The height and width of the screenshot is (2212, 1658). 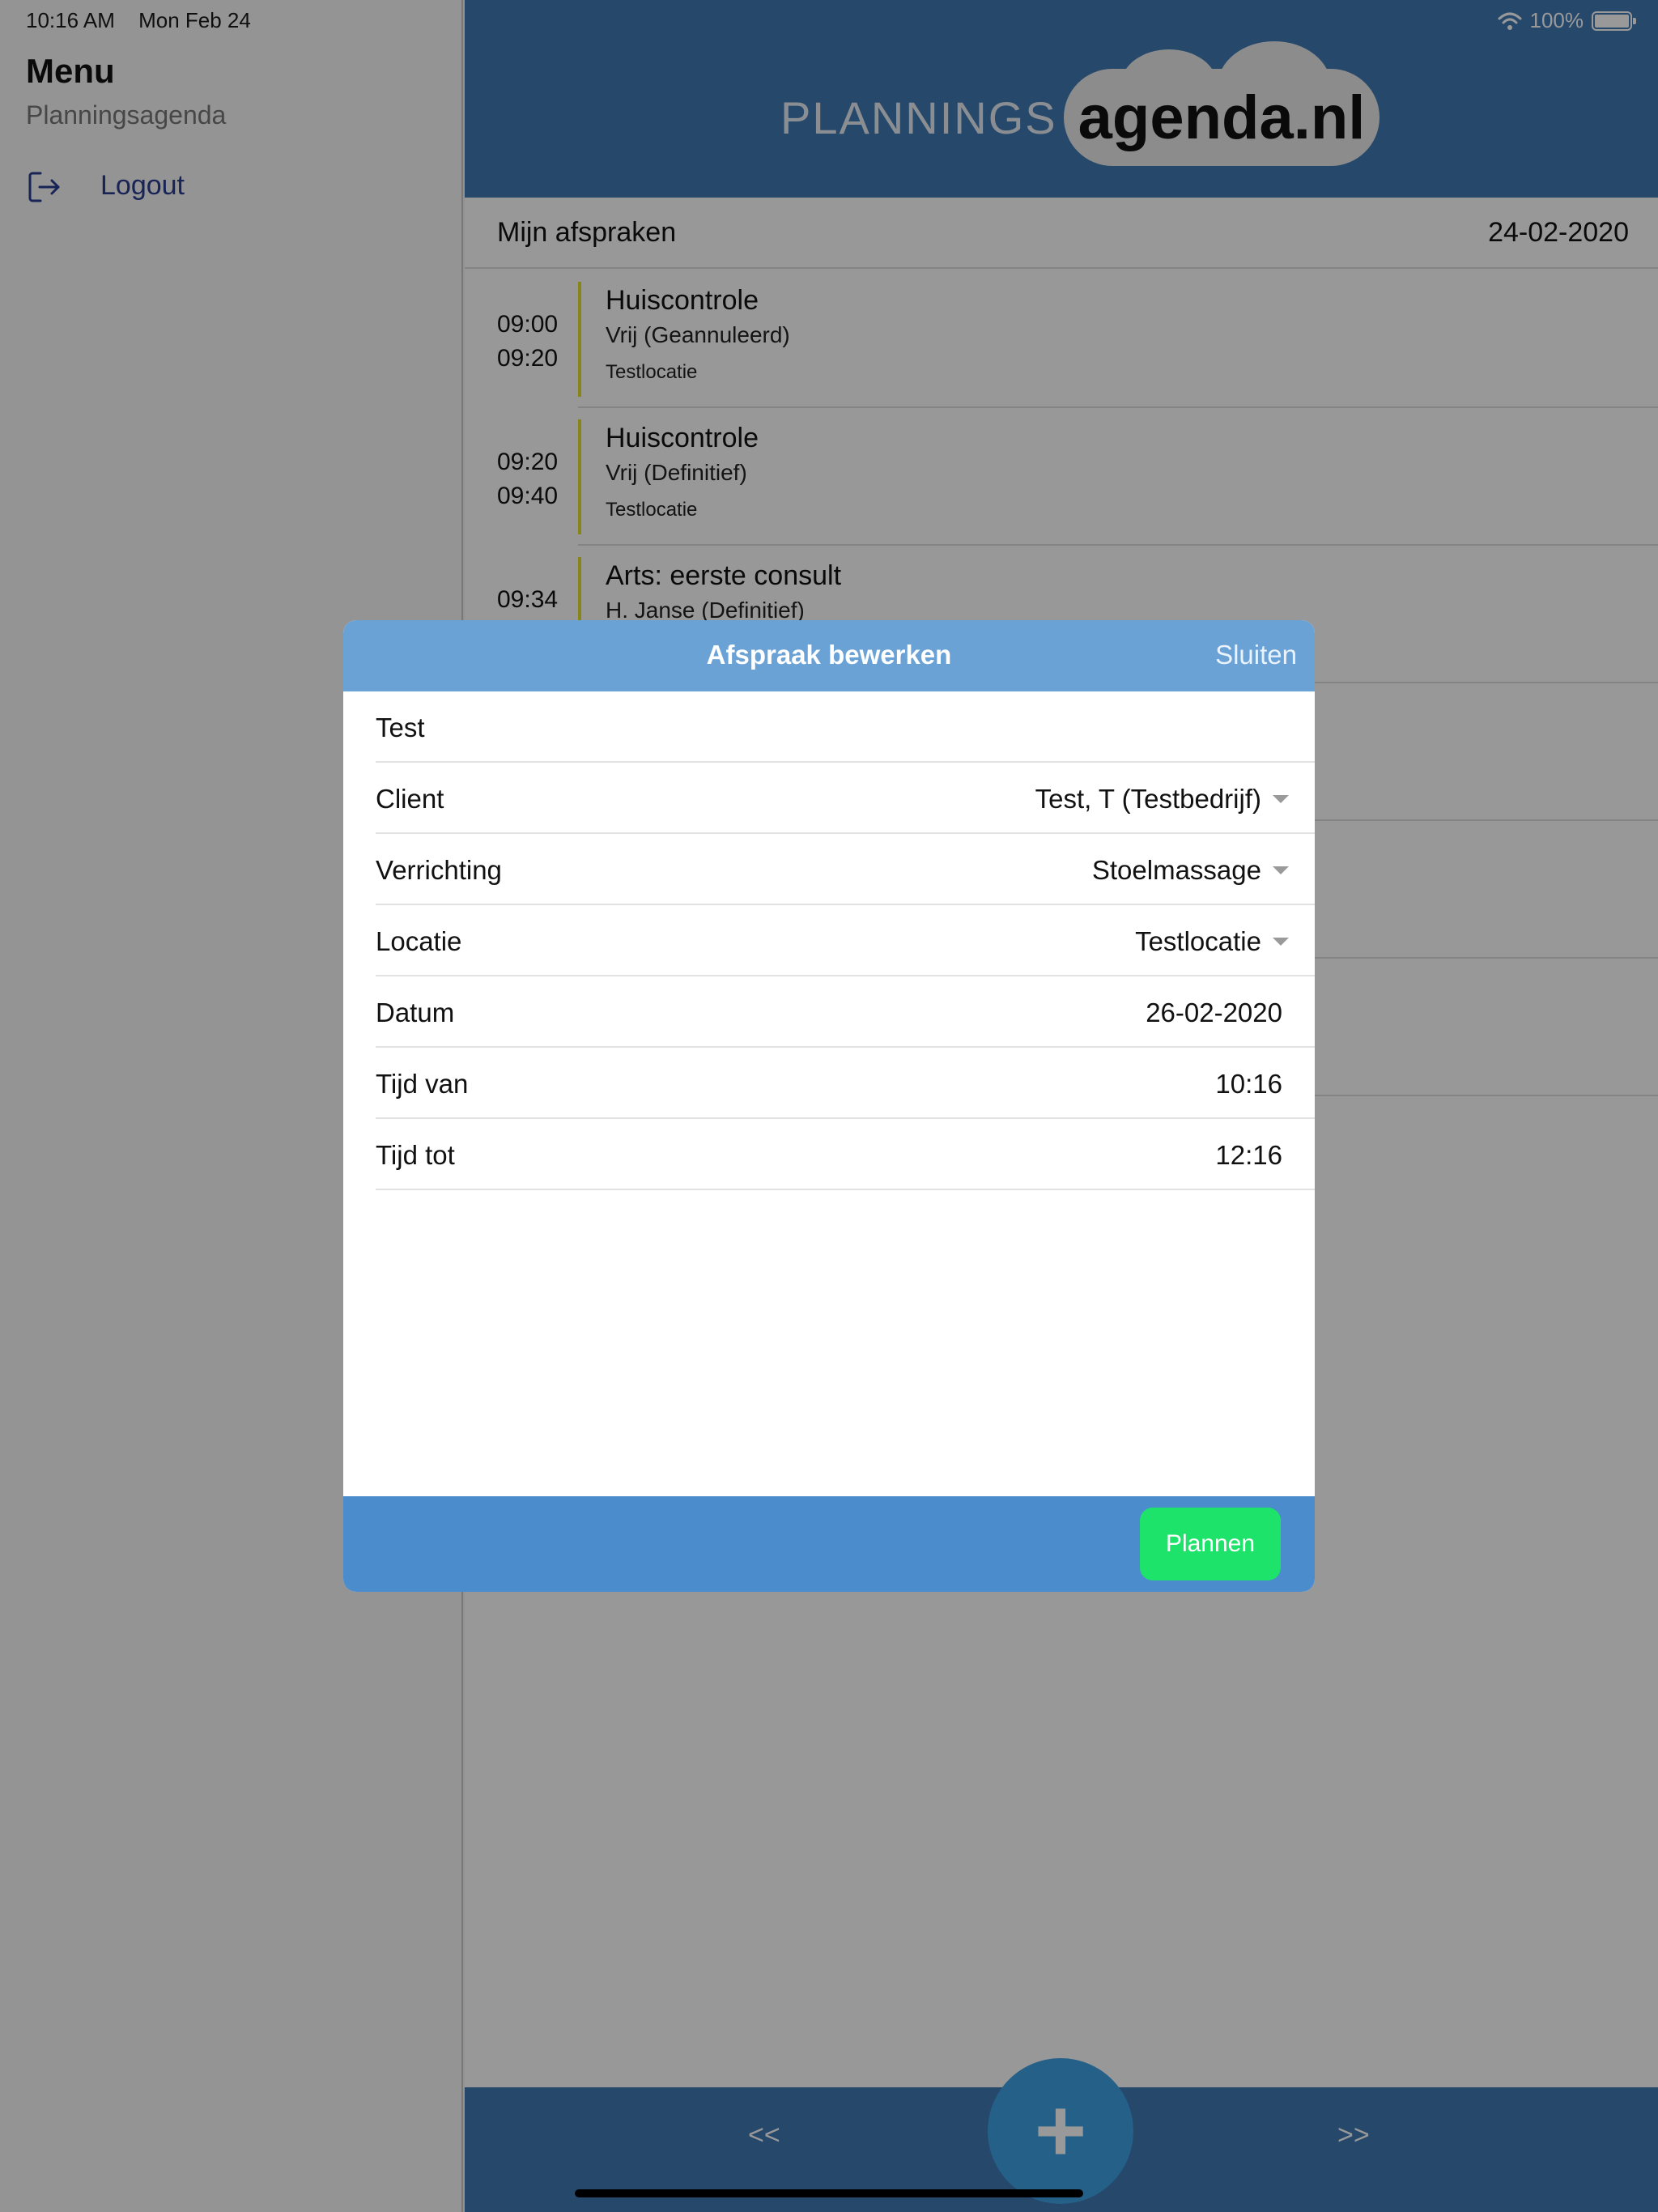 I want to click on close-button: Sluiten, so click(x=1256, y=655).